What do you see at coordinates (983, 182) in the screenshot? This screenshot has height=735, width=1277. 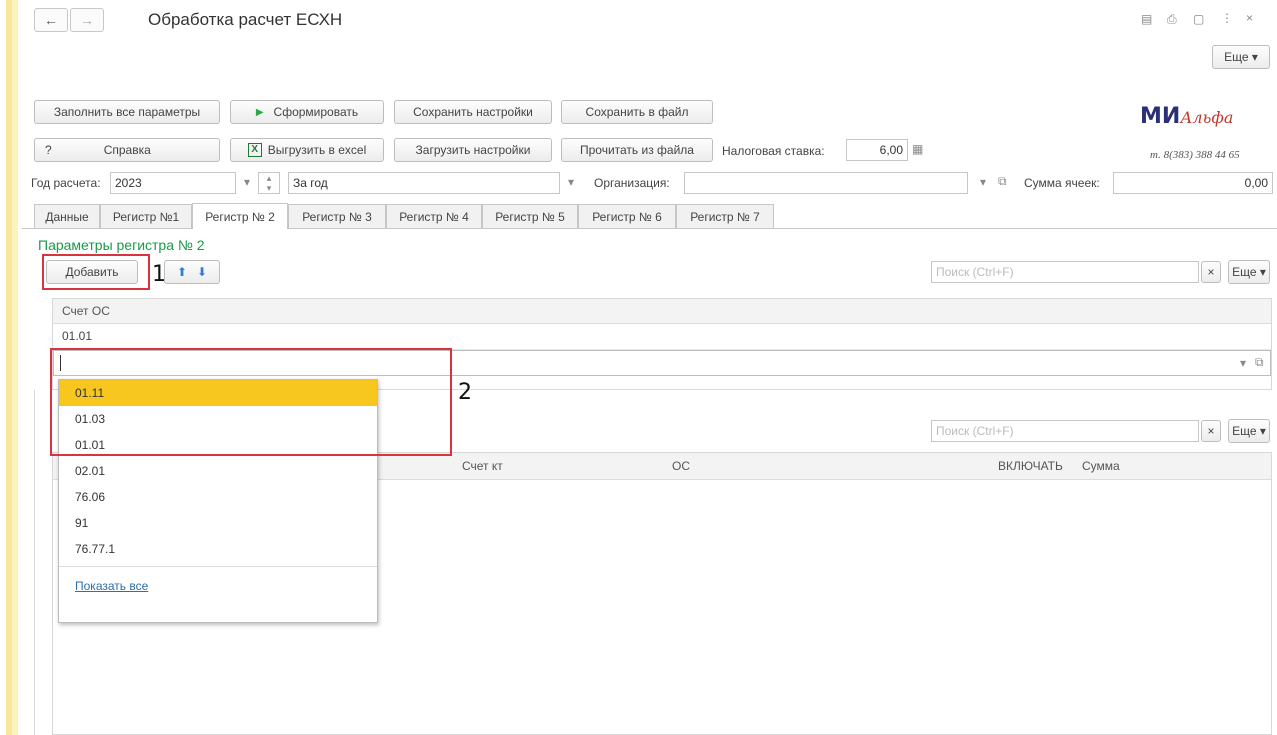 I see `org-dropdown-icon: ▾` at bounding box center [983, 182].